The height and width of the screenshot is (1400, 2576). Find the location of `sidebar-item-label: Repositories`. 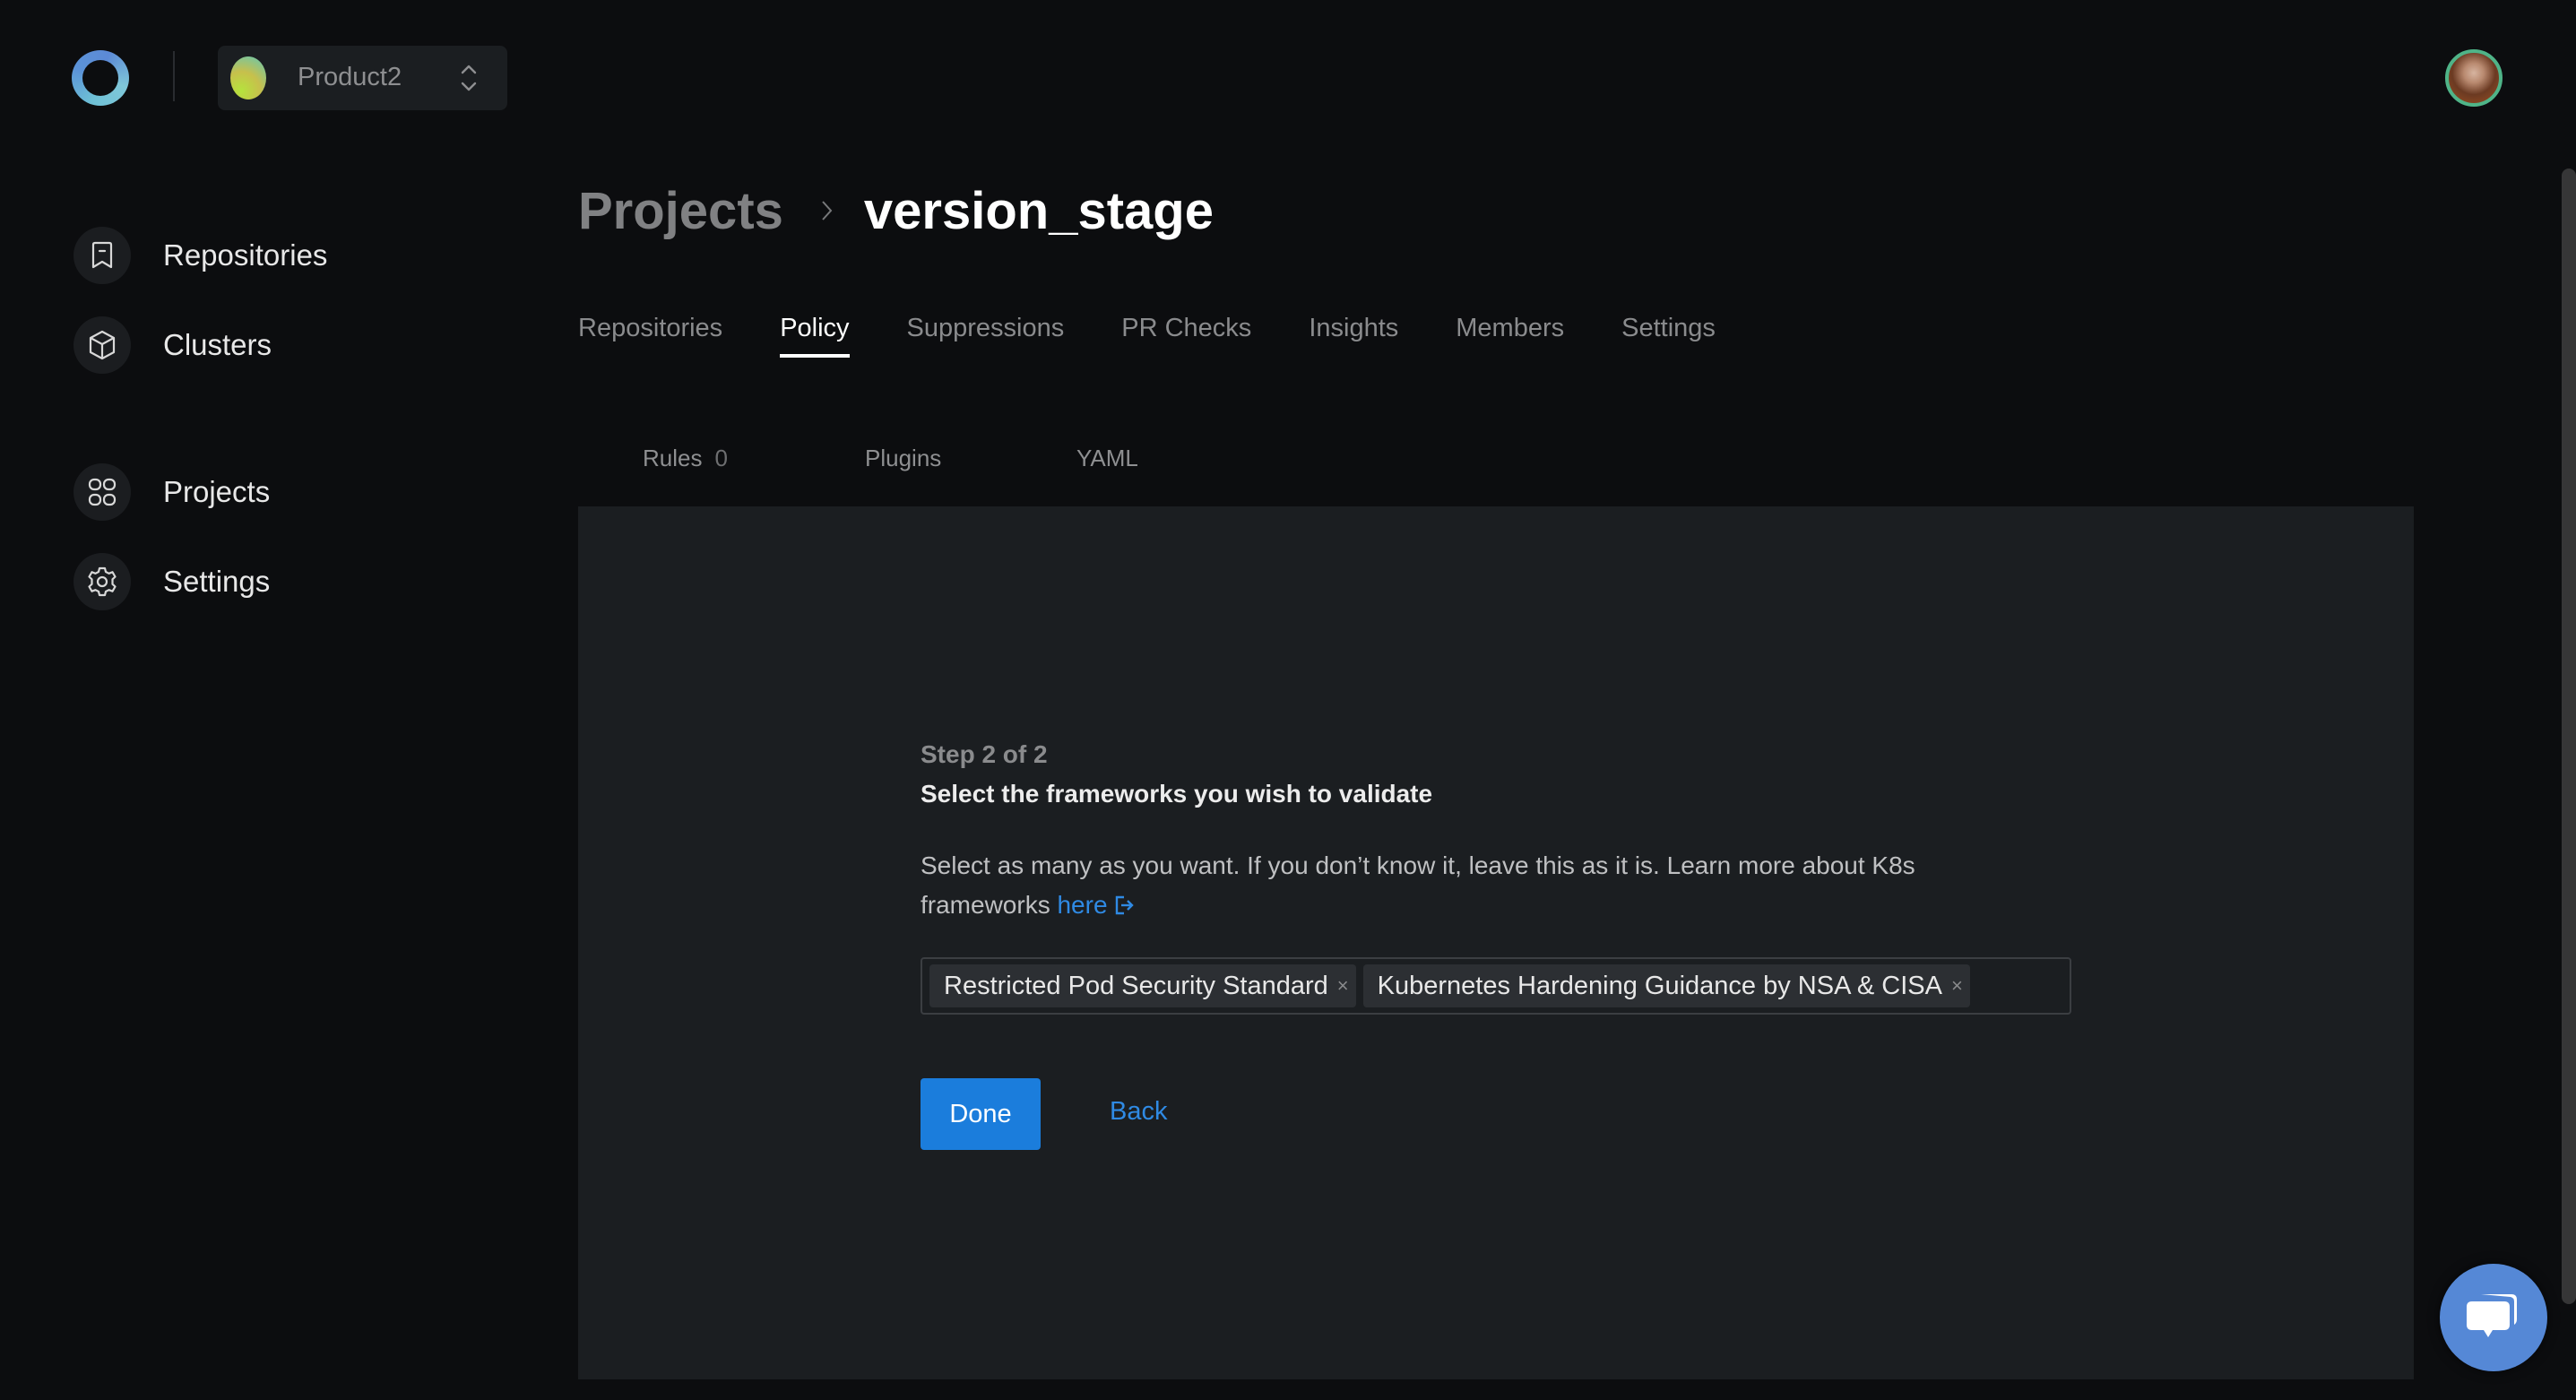

sidebar-item-label: Repositories is located at coordinates (245, 255).